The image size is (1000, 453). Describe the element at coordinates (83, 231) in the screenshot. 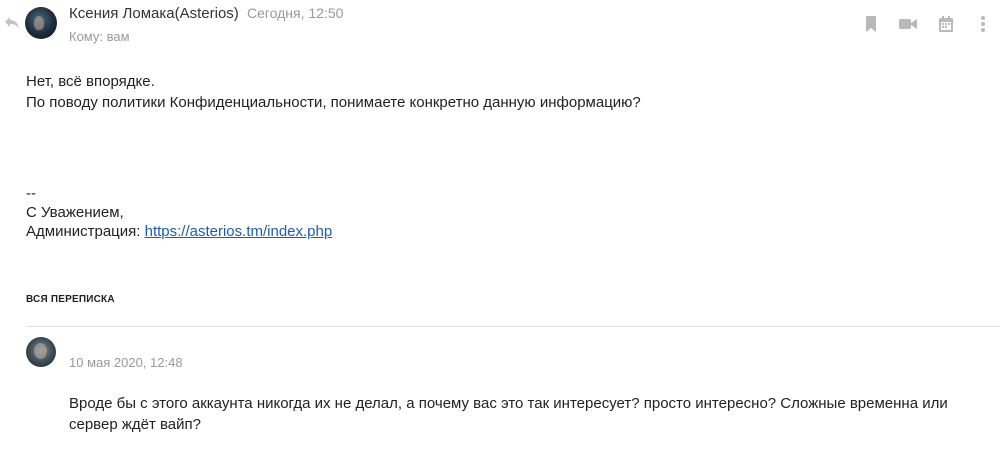

I see `signature-admin-label: Администрация:` at that location.